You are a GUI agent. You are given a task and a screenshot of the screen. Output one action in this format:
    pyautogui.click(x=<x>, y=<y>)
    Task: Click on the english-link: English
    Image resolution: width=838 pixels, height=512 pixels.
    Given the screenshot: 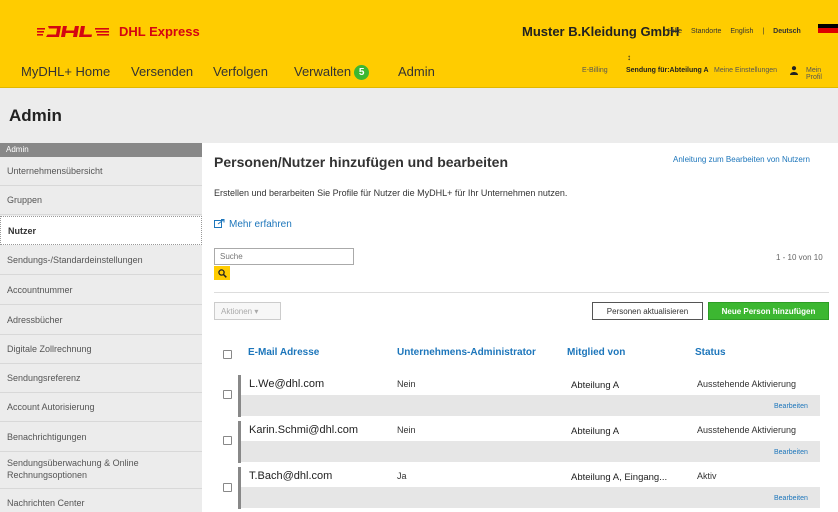 What is the action you would take?
    pyautogui.click(x=741, y=31)
    